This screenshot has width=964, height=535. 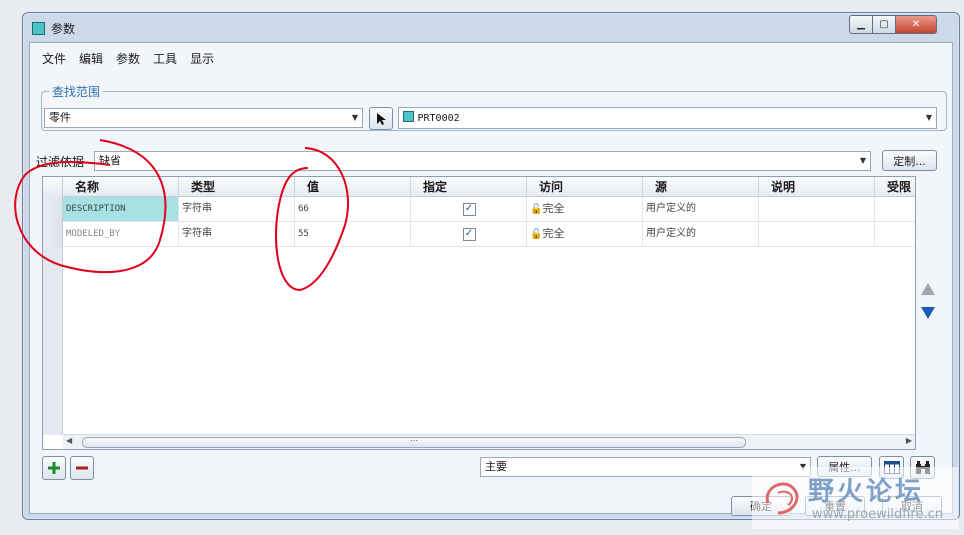 I want to click on watermark-logo-icon, so click(x=782, y=498).